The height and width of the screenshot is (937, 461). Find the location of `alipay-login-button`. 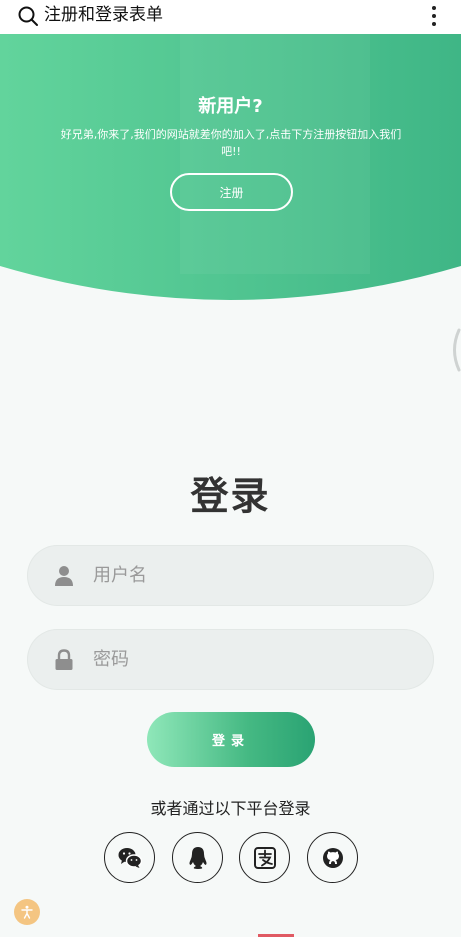

alipay-login-button is located at coordinates (264, 857).